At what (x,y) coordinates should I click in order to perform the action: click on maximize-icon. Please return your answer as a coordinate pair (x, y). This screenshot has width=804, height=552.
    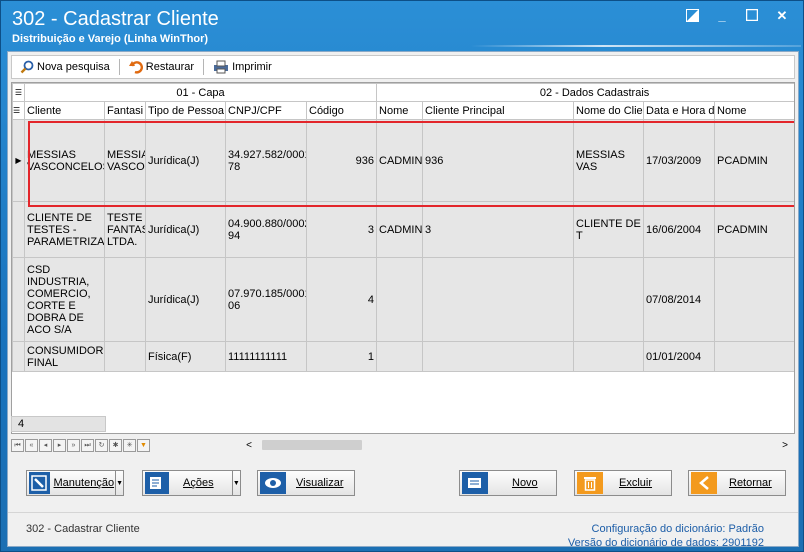
    Looking at the image, I should click on (752, 15).